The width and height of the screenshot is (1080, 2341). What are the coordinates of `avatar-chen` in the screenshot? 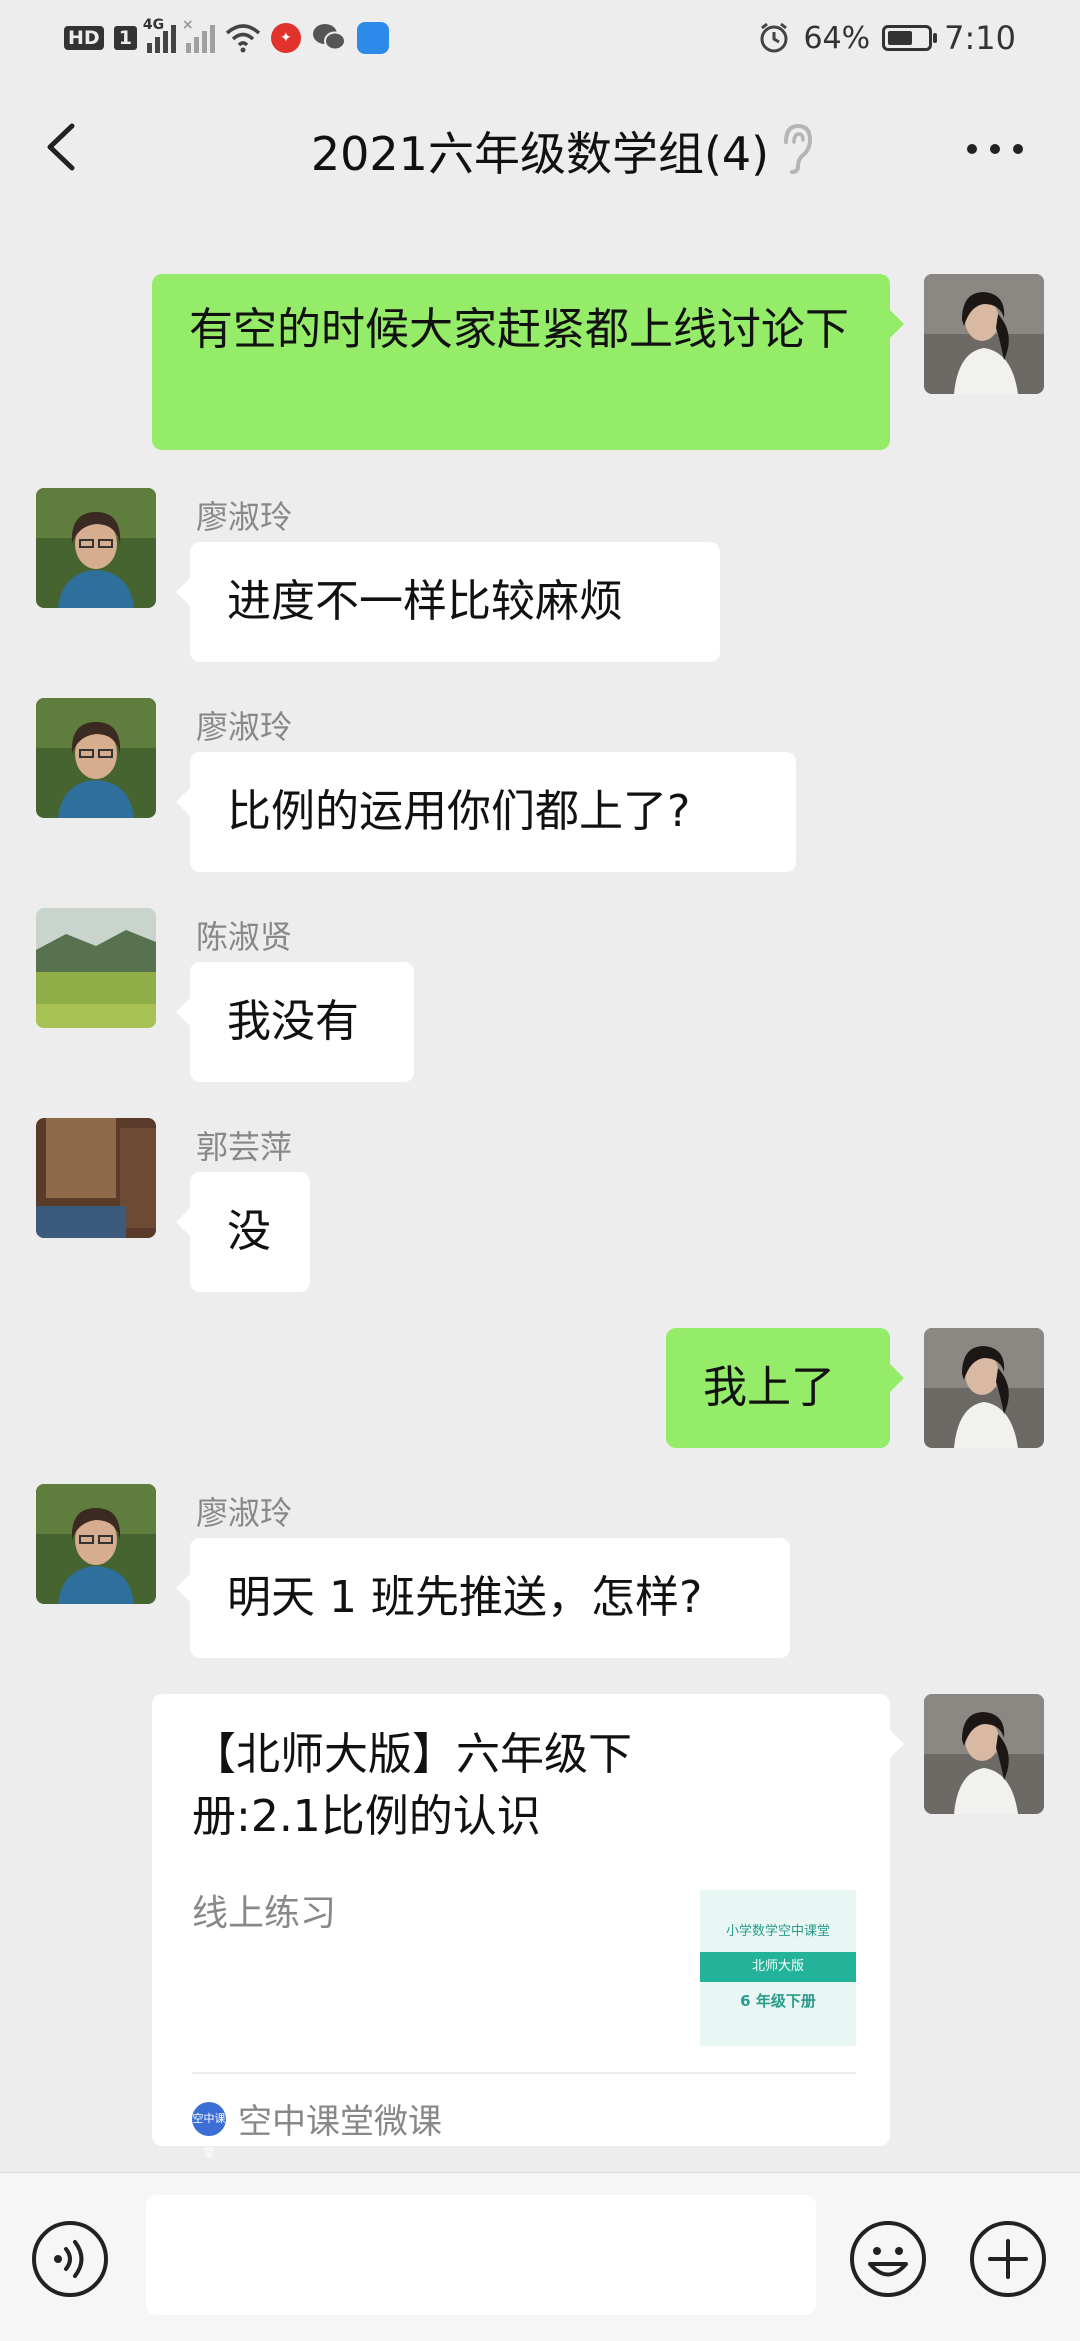 It's located at (96, 968).